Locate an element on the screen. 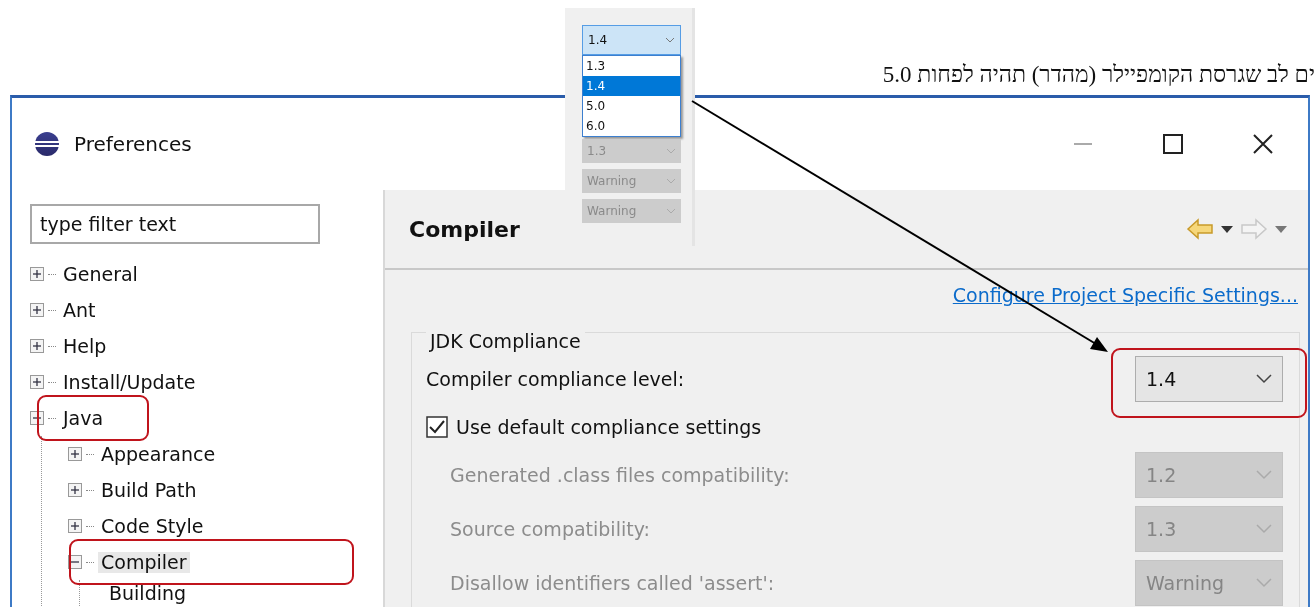 This screenshot has height=607, width=1315. version-option: 5.0 is located at coordinates (631, 106).